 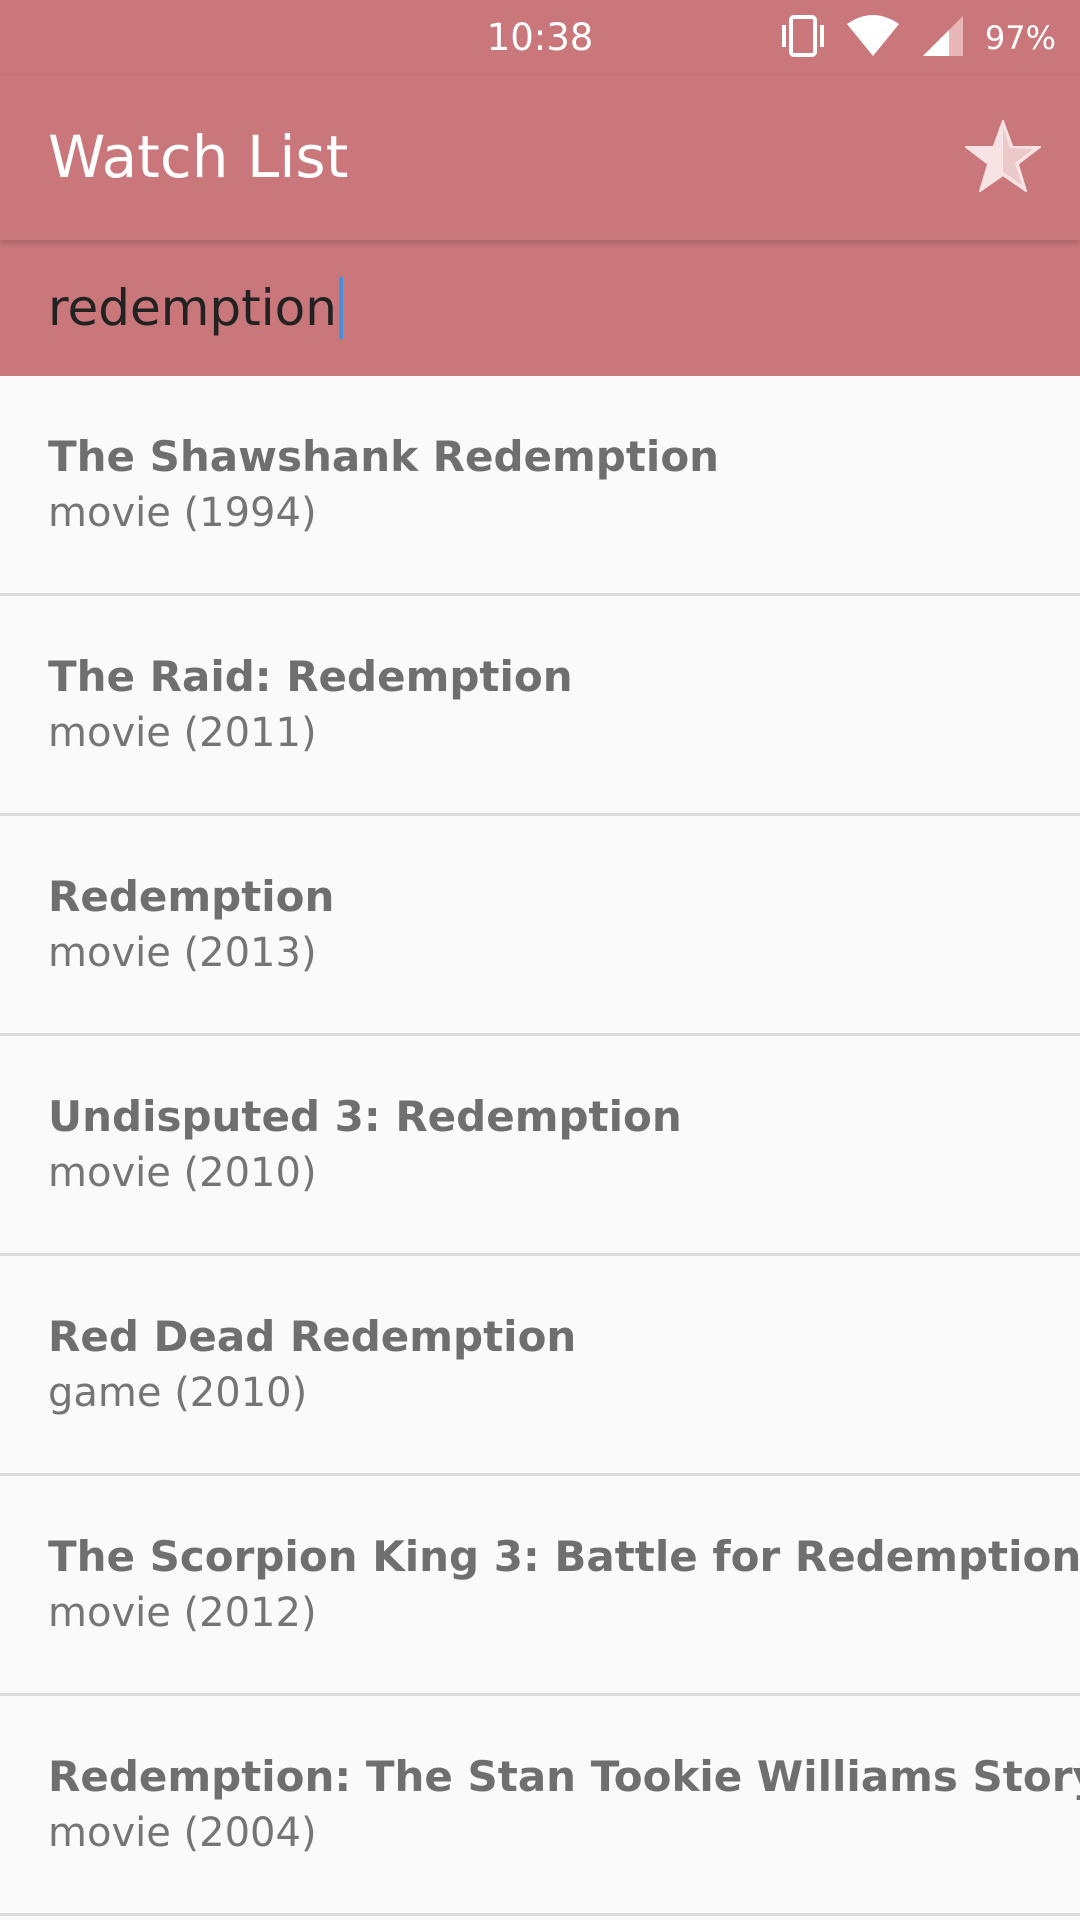 I want to click on battery-percent: 97%, so click(x=1020, y=37).